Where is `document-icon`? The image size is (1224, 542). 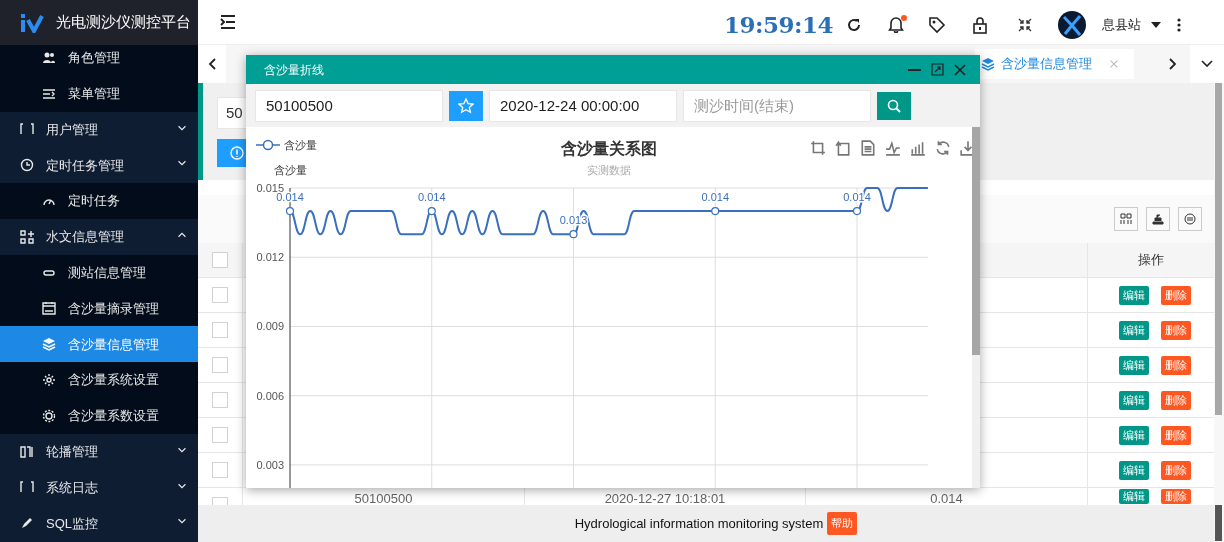 document-icon is located at coordinates (868, 148).